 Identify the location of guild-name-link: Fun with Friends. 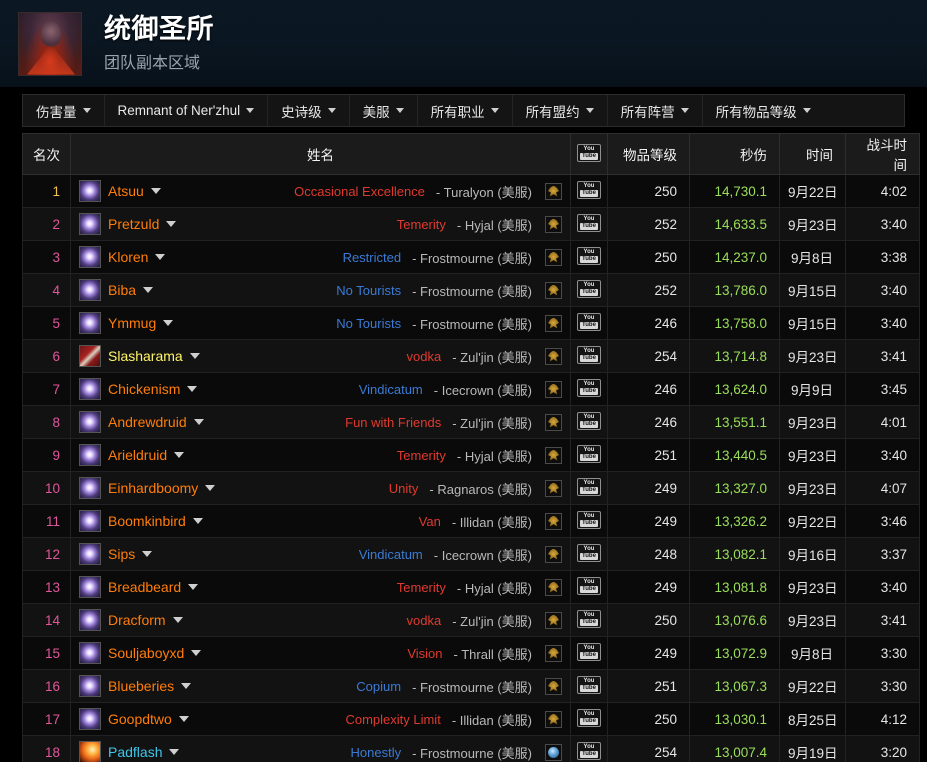
(393, 422).